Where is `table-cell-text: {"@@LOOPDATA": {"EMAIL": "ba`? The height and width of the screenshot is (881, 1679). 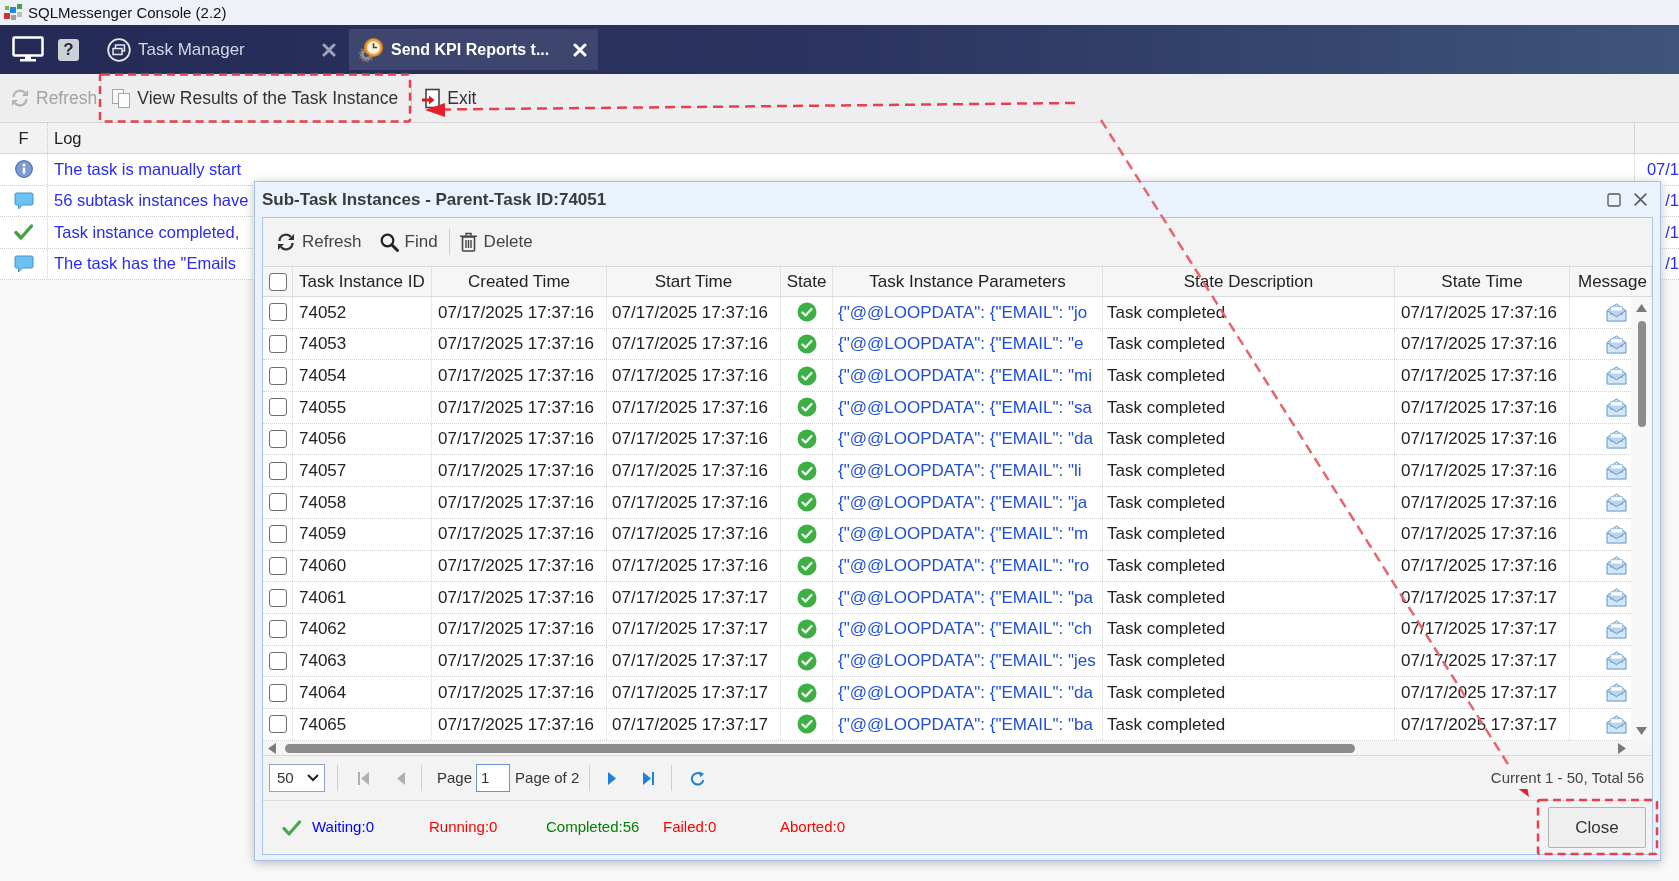 table-cell-text: {"@@LOOPDATA": {"EMAIL": "ba is located at coordinates (965, 724).